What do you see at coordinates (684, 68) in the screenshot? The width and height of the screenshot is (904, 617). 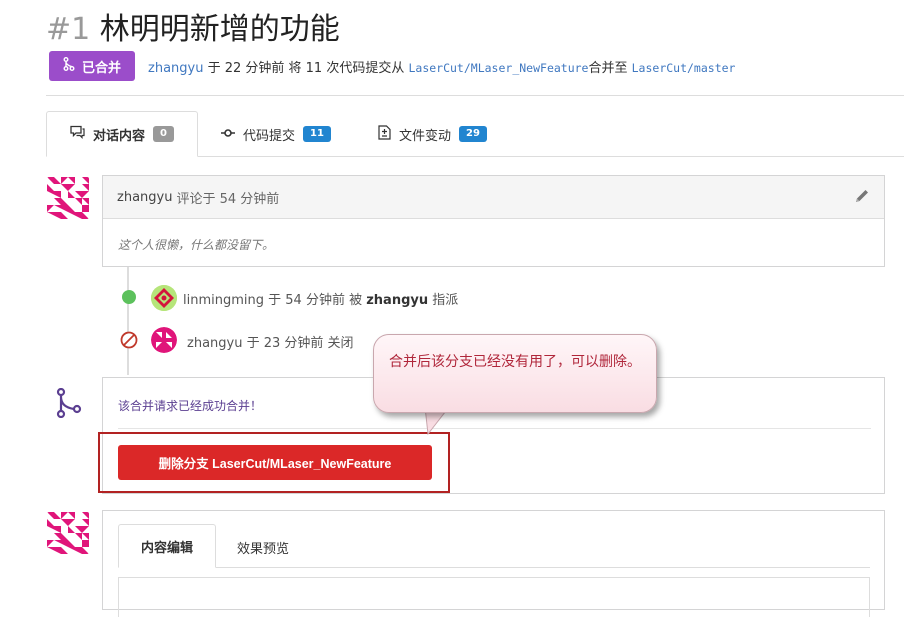 I see `target-branch-link: LaserCut/master` at bounding box center [684, 68].